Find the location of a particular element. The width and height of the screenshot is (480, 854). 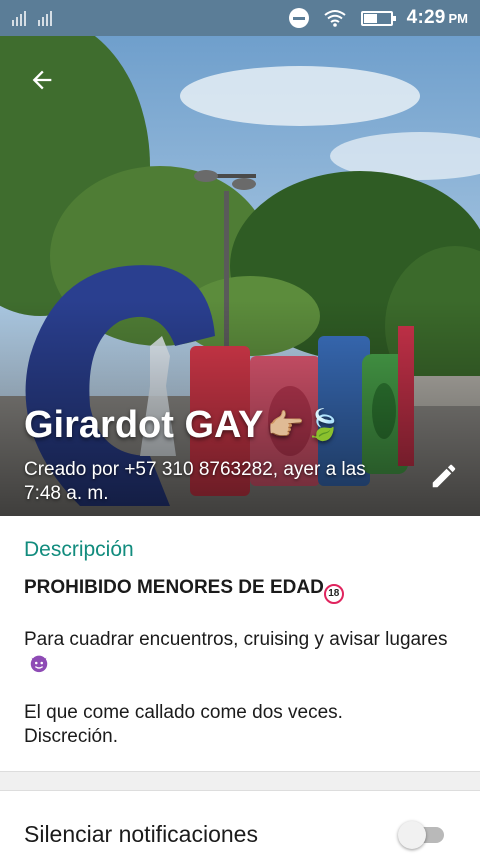

back-button is located at coordinates (42, 80).